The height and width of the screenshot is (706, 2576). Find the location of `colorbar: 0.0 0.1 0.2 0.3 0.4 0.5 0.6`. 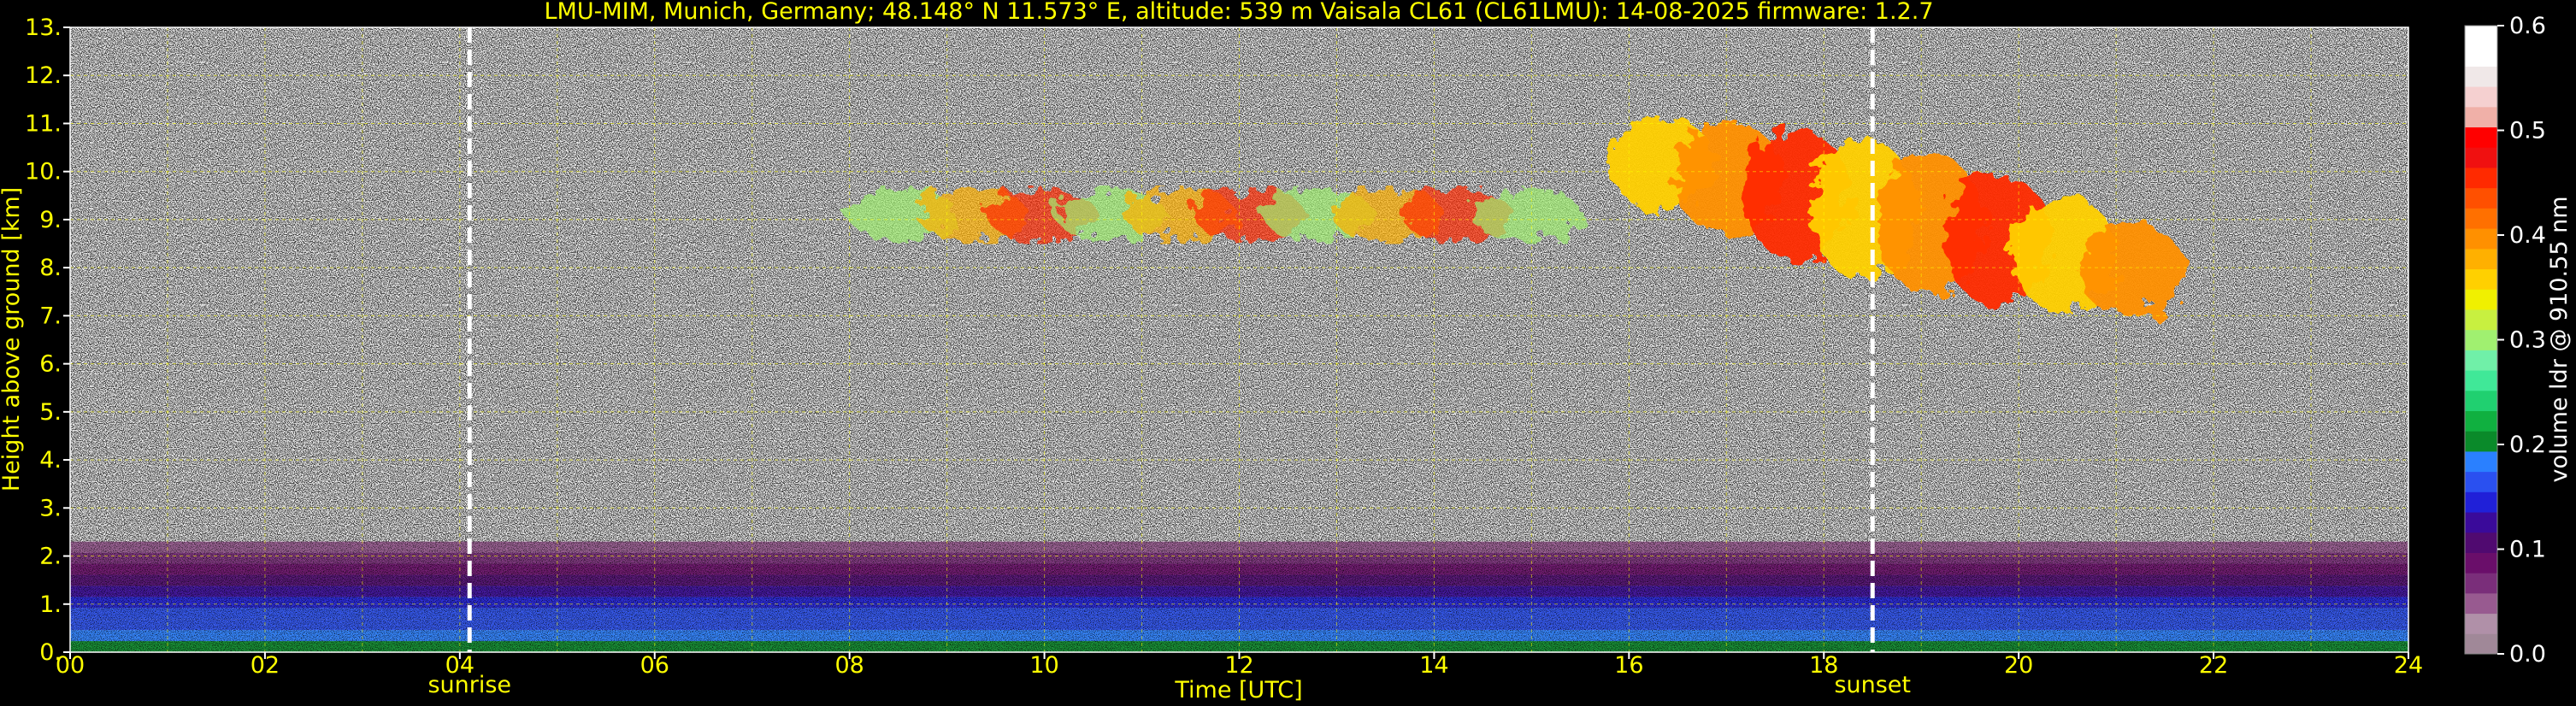

colorbar: 0.0 0.1 0.2 0.3 0.4 0.5 0.6 is located at coordinates (2505, 340).